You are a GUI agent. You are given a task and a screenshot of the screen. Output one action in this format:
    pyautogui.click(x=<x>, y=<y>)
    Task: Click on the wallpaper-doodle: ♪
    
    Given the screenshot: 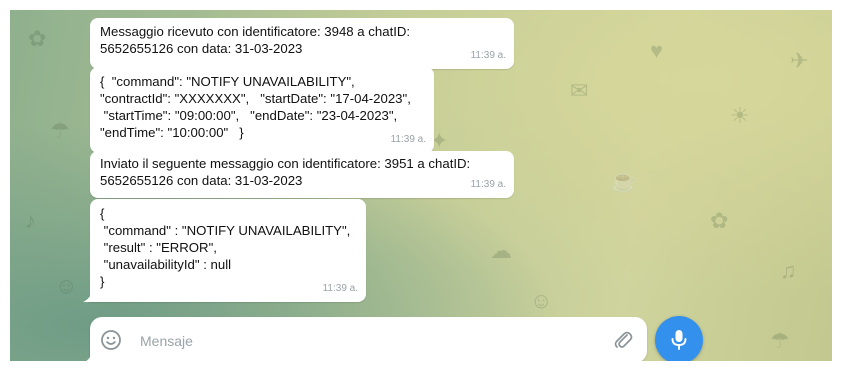 What is the action you would take?
    pyautogui.click(x=30, y=220)
    